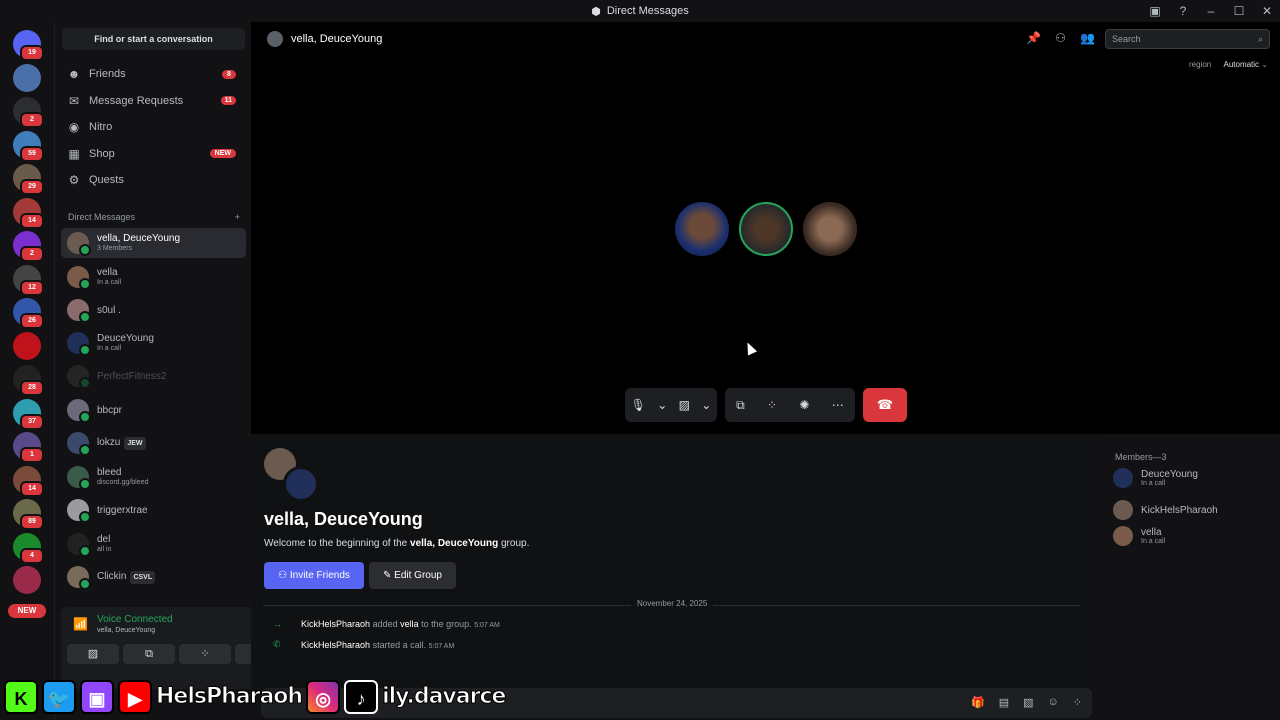 This screenshot has height=720, width=1280. I want to click on dm-item: PerfectFitness2, so click(153, 376).